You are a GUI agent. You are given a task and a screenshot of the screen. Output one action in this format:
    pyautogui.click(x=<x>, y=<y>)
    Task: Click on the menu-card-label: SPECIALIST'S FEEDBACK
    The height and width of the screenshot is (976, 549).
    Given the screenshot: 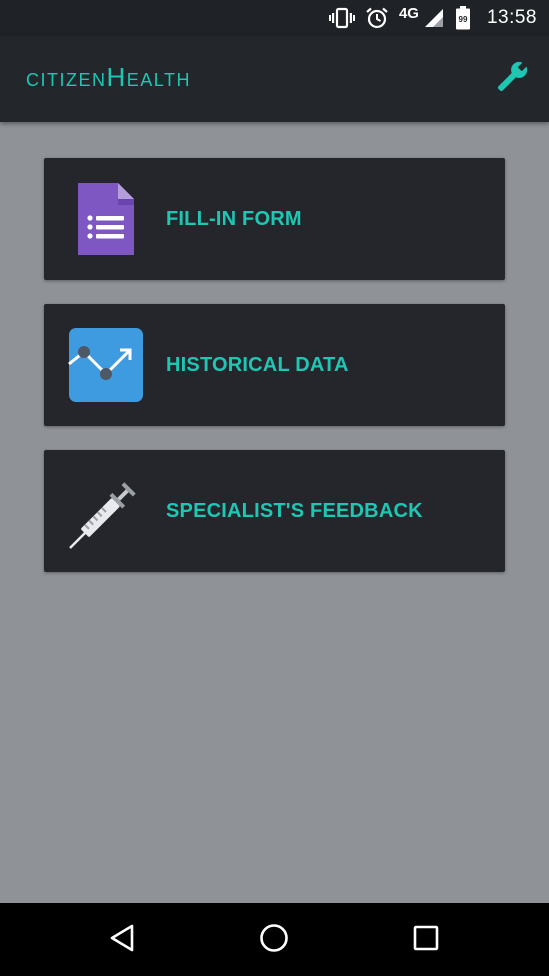 What is the action you would take?
    pyautogui.click(x=294, y=510)
    